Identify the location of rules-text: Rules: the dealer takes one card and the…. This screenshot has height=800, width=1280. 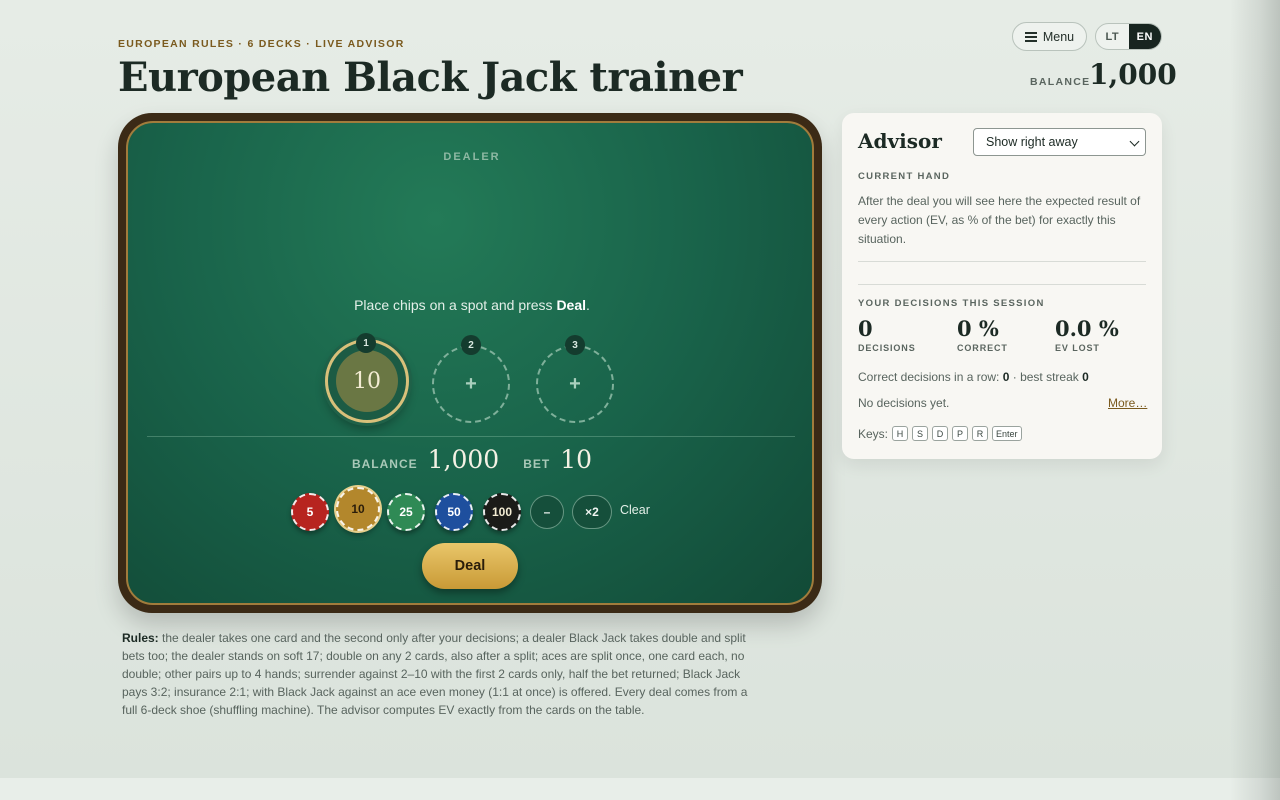
(438, 674).